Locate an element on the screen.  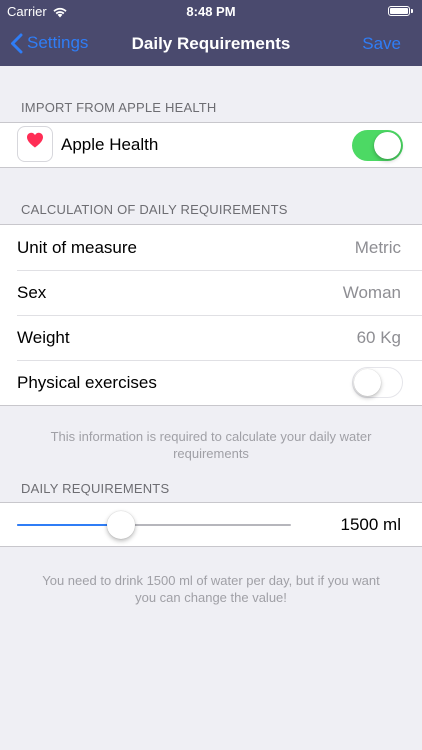
water-slider-track is located at coordinates (154, 525).